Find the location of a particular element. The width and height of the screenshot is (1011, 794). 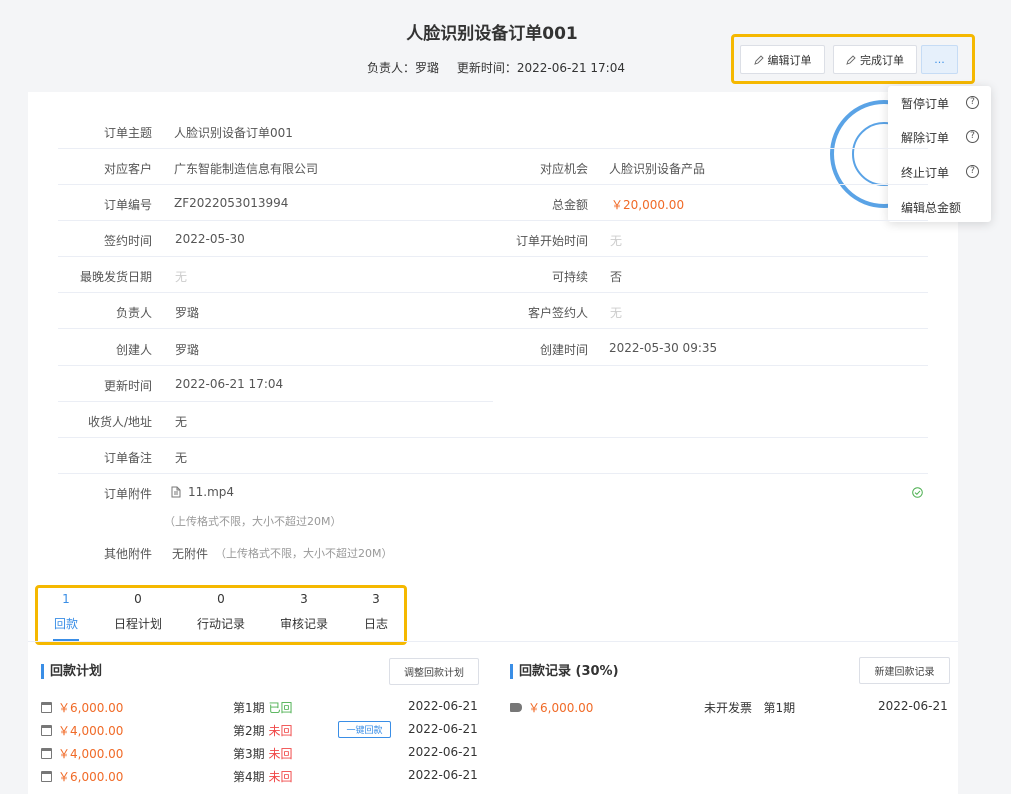

order-number-label: 订单编号 is located at coordinates (127, 205).